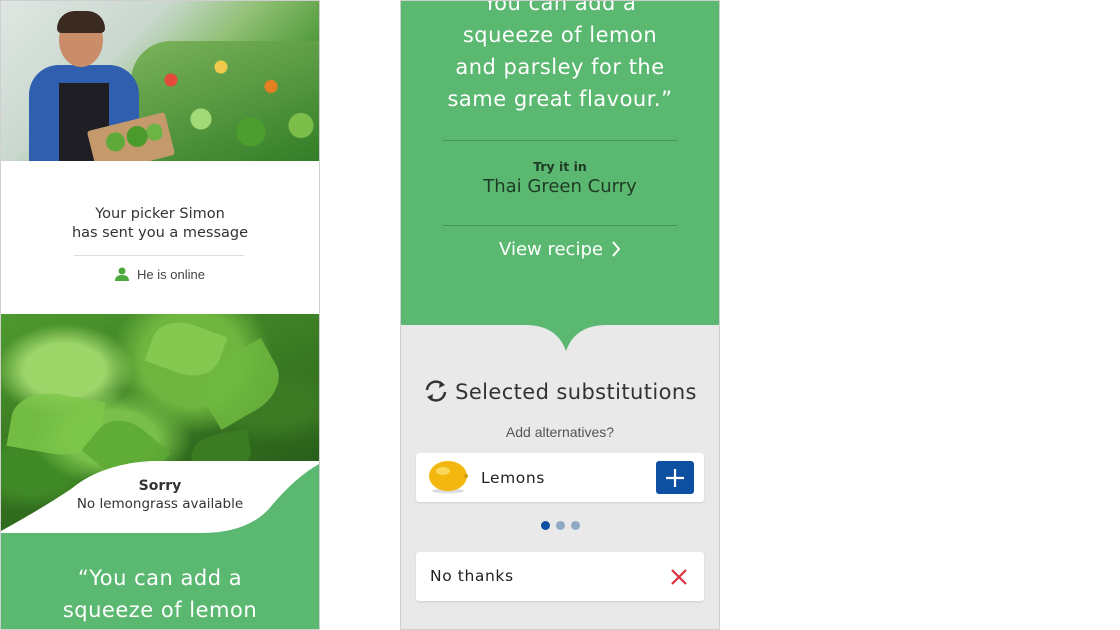  I want to click on no-thanks-label: No thanks, so click(472, 576).